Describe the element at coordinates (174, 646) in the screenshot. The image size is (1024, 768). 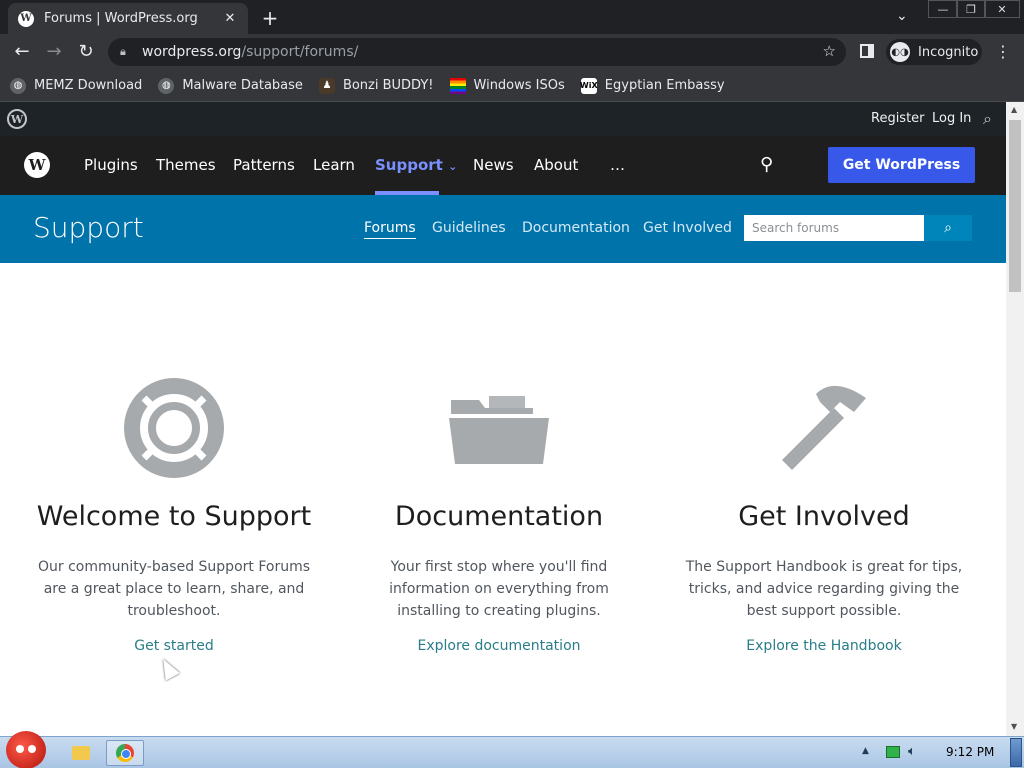
I see `get-started-link: Get started` at that location.